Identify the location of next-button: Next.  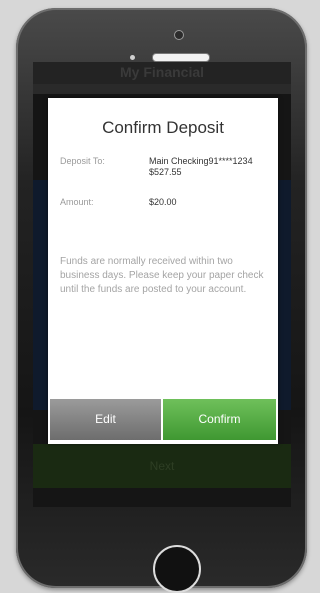
(162, 466).